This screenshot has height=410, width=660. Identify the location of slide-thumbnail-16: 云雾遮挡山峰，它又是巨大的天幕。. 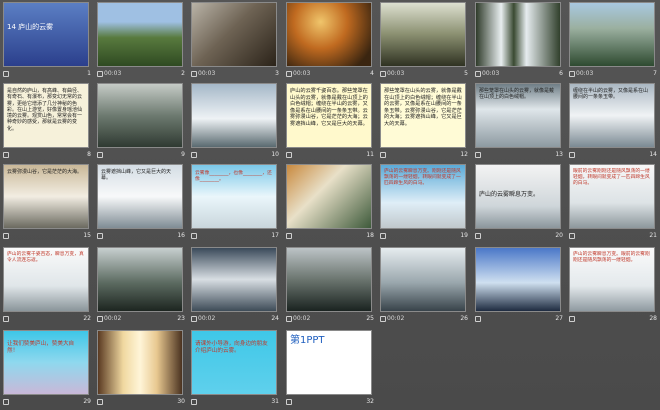
(140, 196).